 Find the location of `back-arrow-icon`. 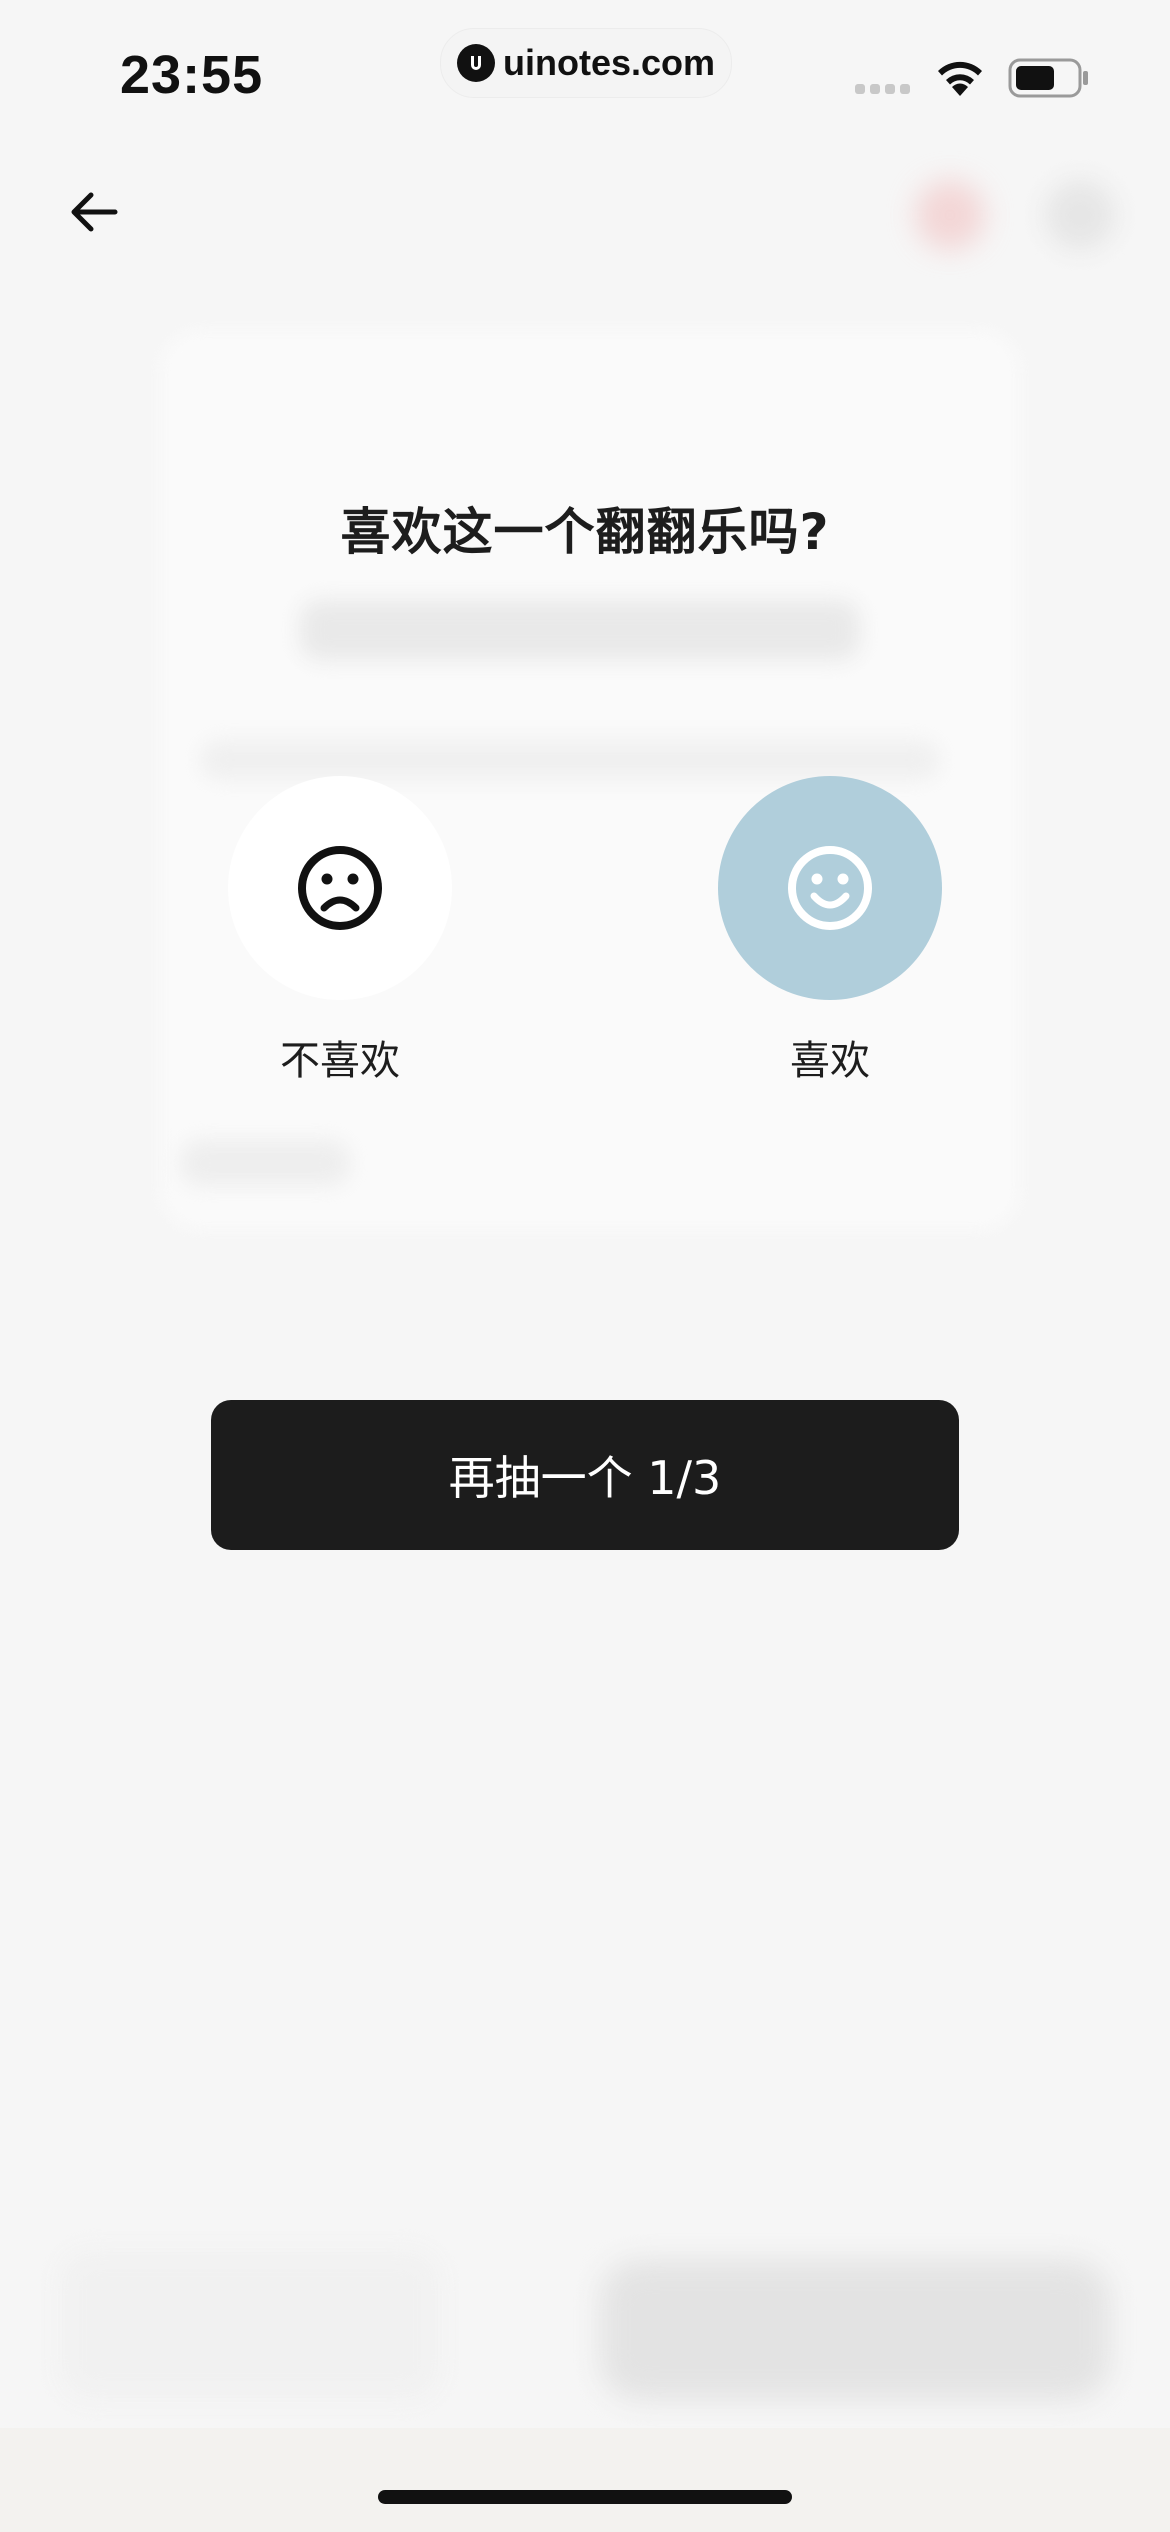

back-arrow-icon is located at coordinates (94, 212).